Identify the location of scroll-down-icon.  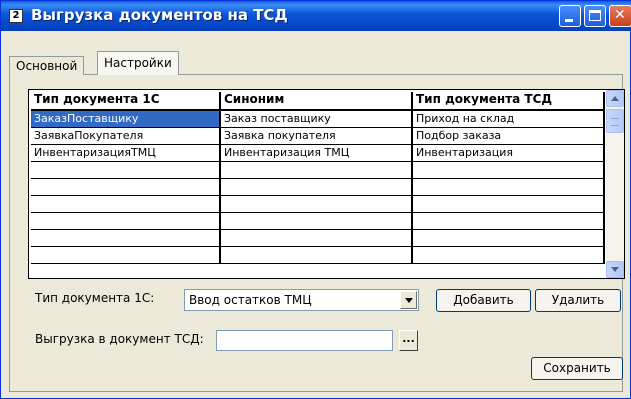
(615, 269).